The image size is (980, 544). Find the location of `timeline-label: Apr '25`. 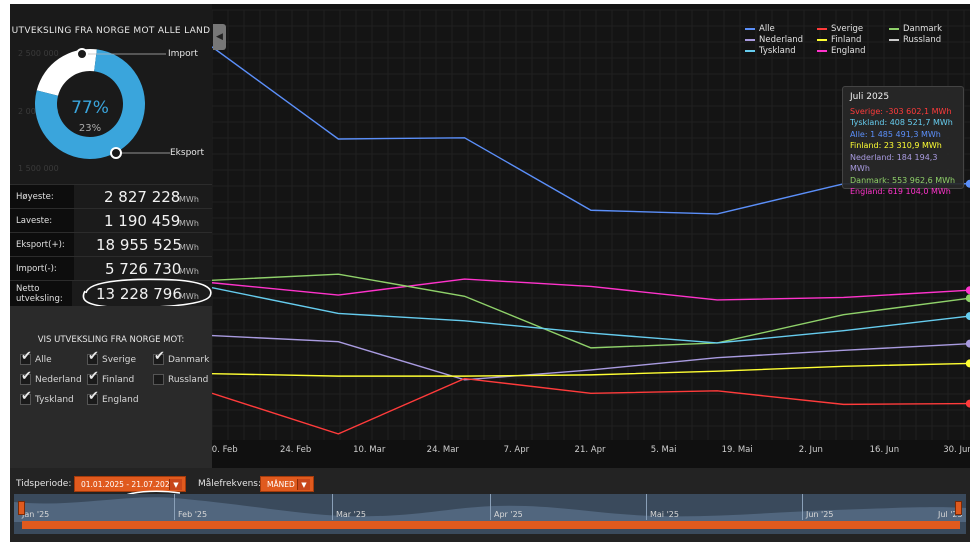

timeline-label: Apr '25 is located at coordinates (508, 514).